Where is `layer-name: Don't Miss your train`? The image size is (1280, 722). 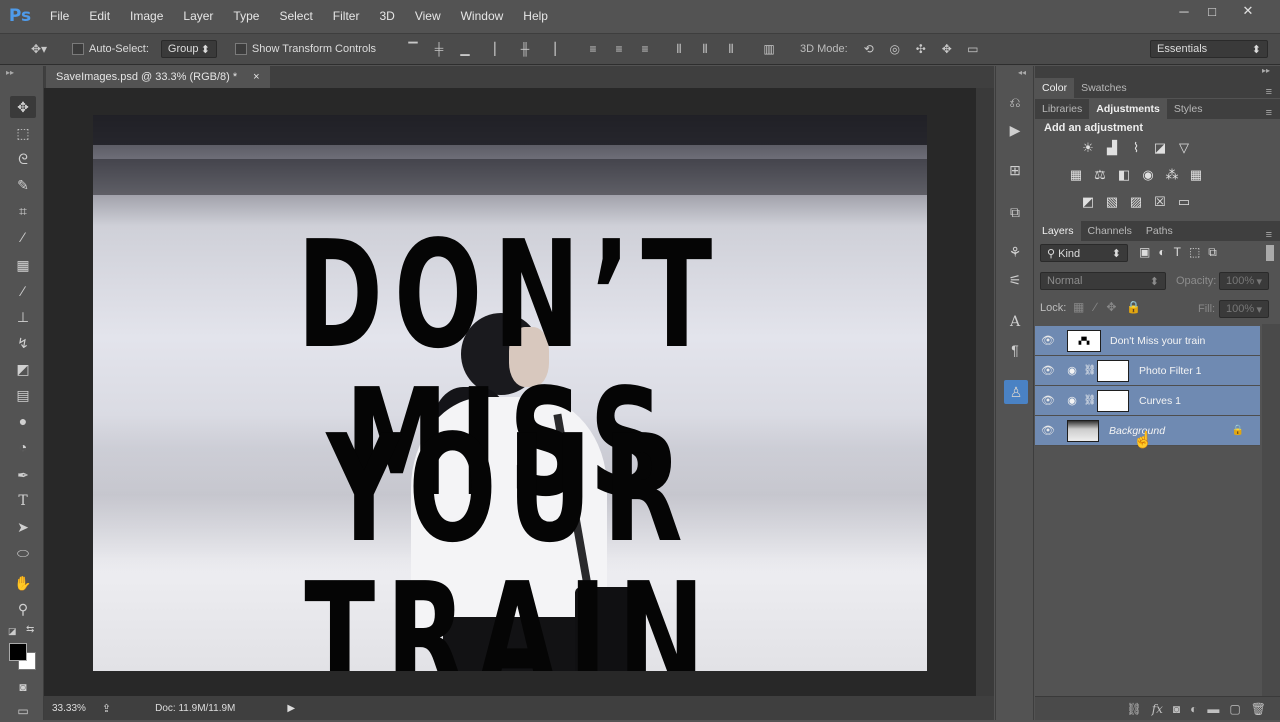 layer-name: Don't Miss your train is located at coordinates (1157, 341).